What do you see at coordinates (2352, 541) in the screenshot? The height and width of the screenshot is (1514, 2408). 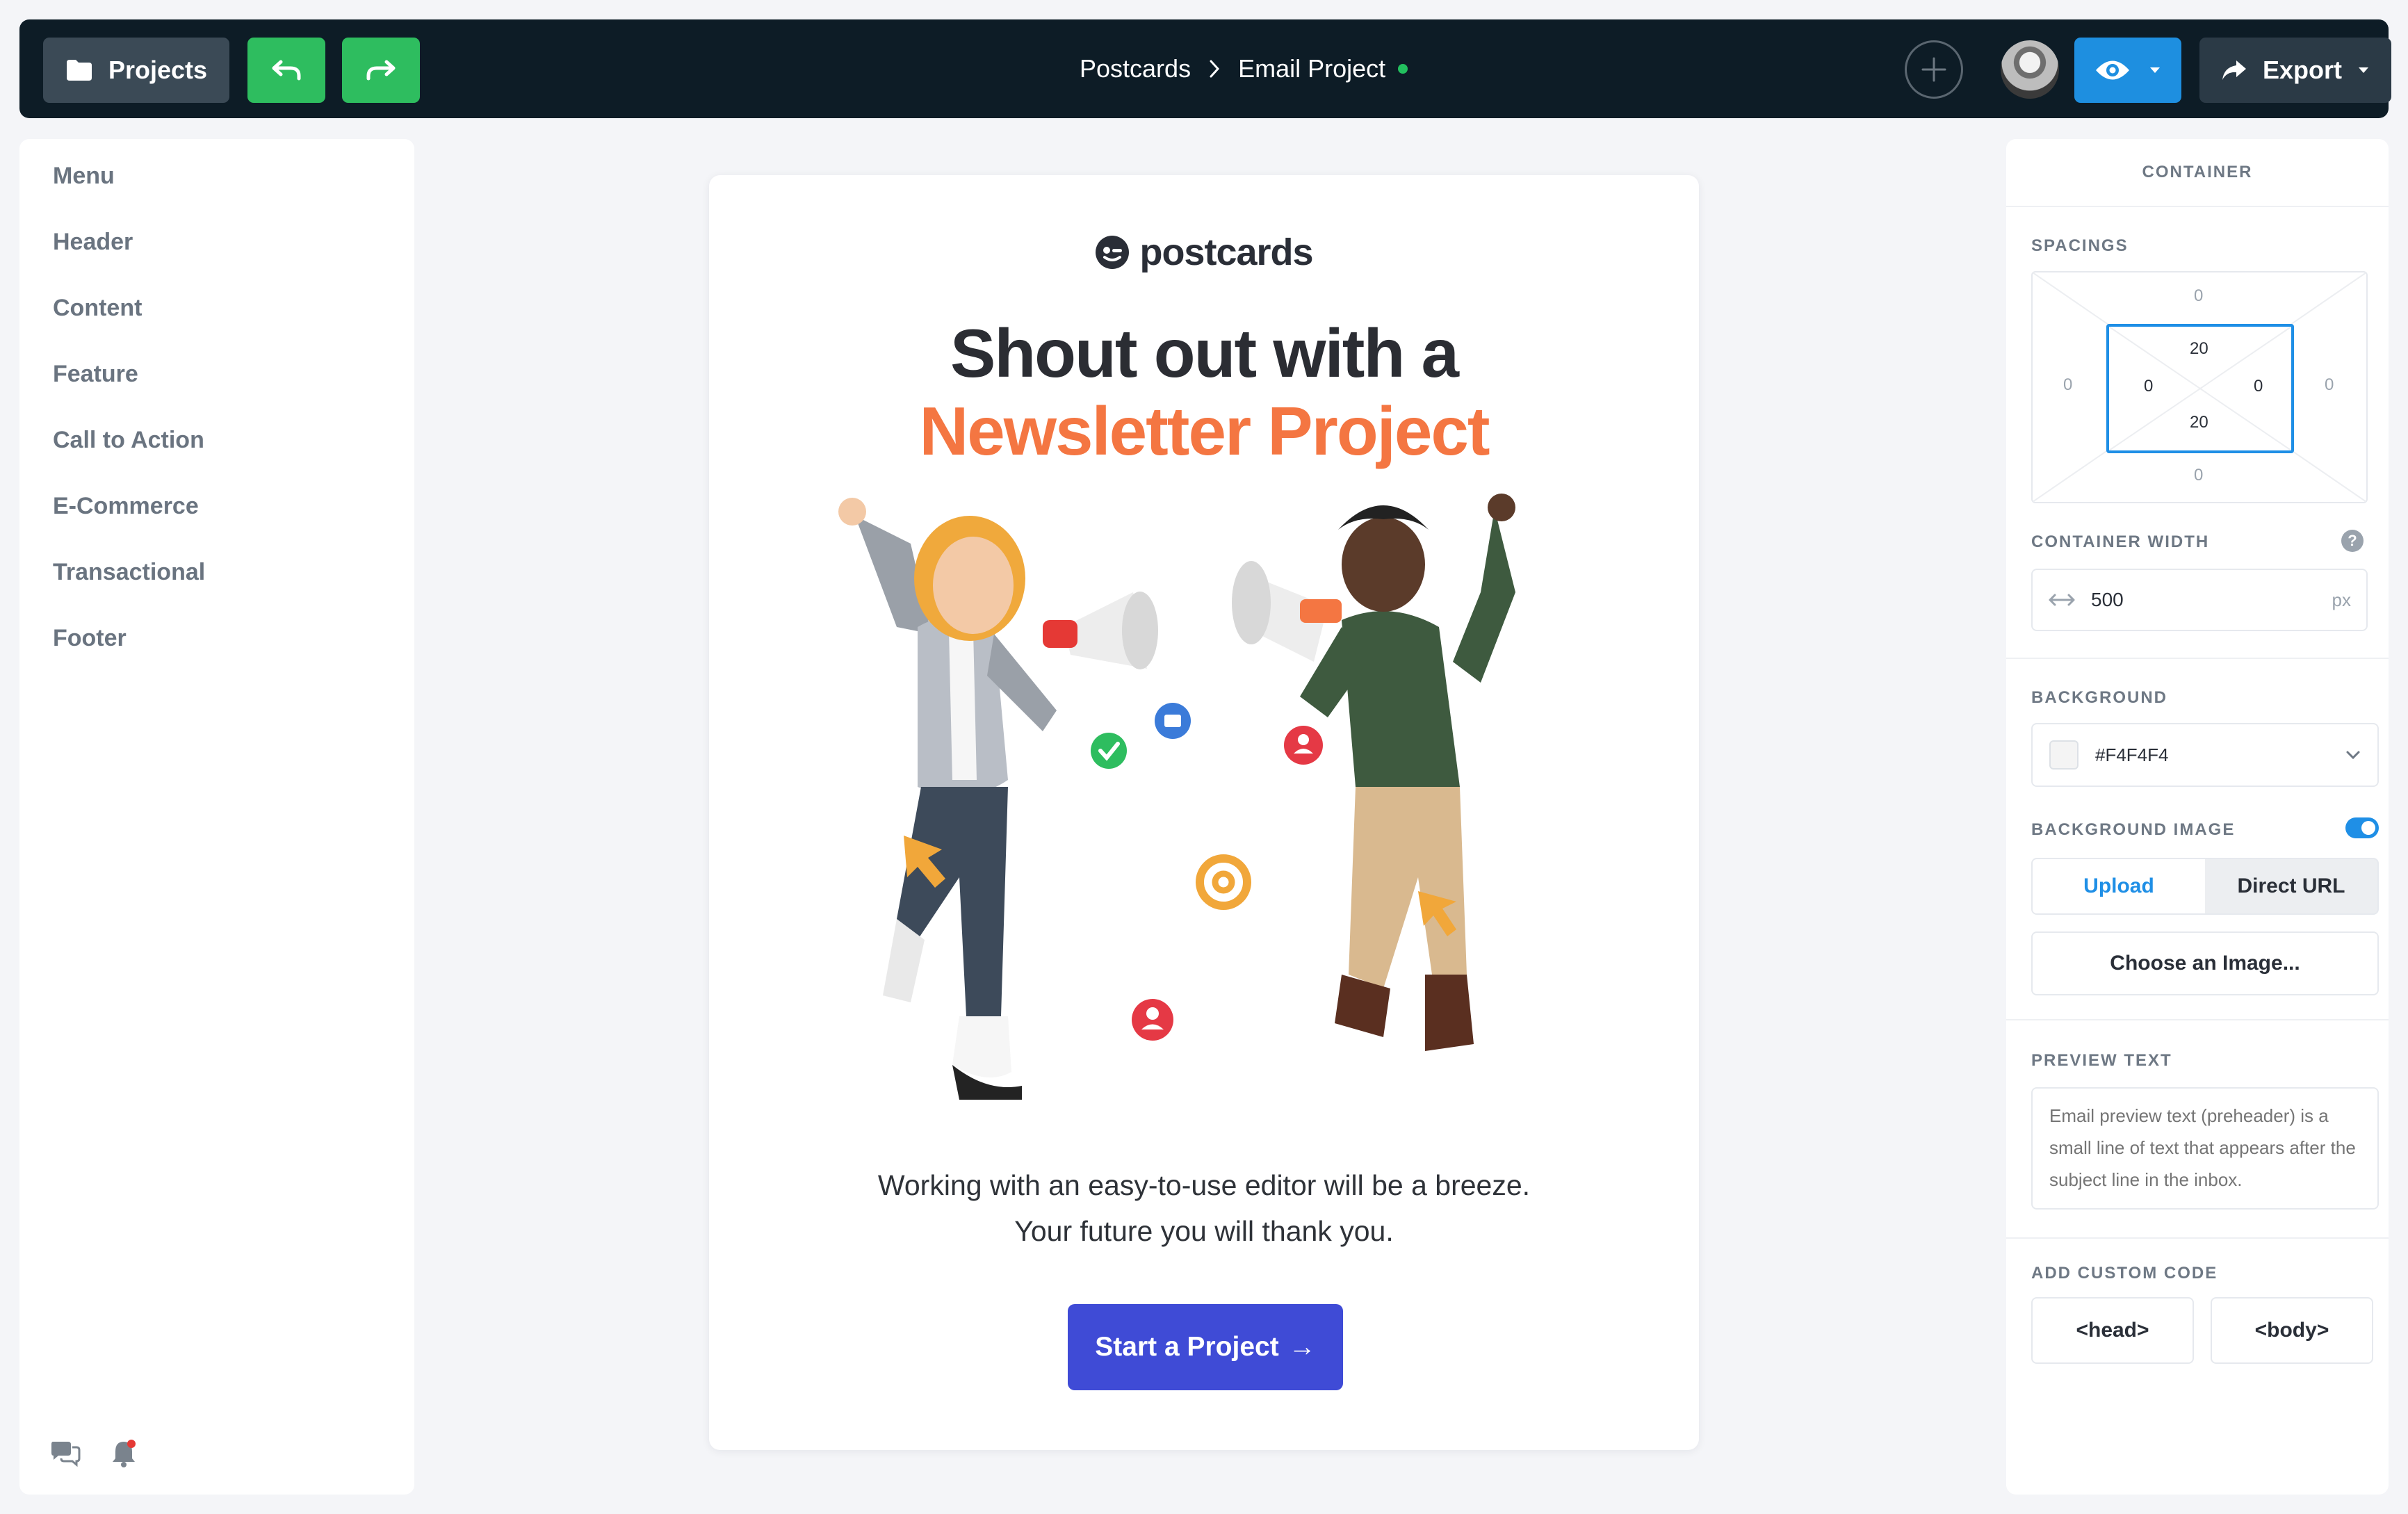 I see `help-icon: ?` at bounding box center [2352, 541].